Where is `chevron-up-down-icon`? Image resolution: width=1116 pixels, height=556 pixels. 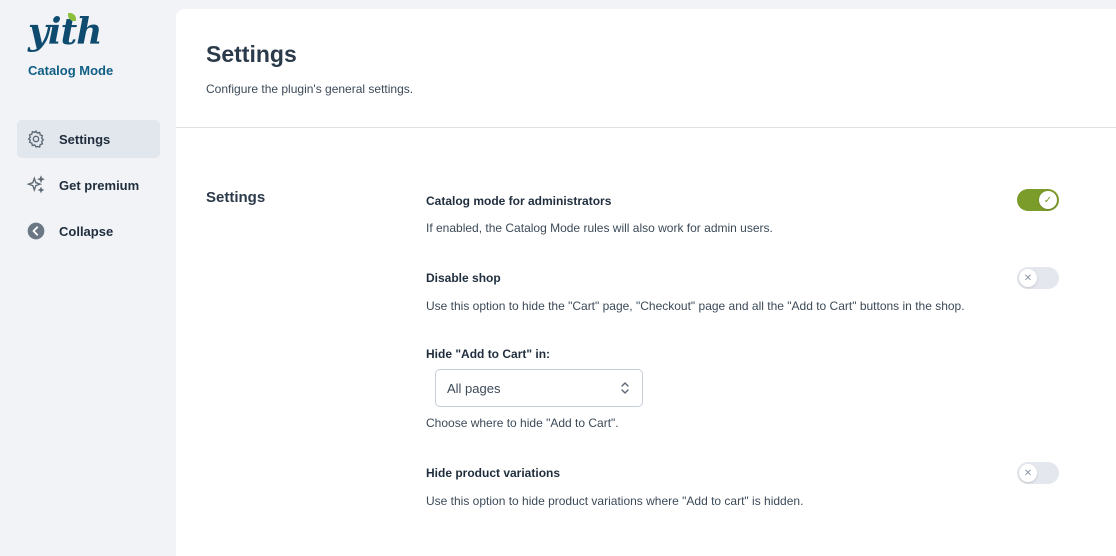
chevron-up-down-icon is located at coordinates (625, 389).